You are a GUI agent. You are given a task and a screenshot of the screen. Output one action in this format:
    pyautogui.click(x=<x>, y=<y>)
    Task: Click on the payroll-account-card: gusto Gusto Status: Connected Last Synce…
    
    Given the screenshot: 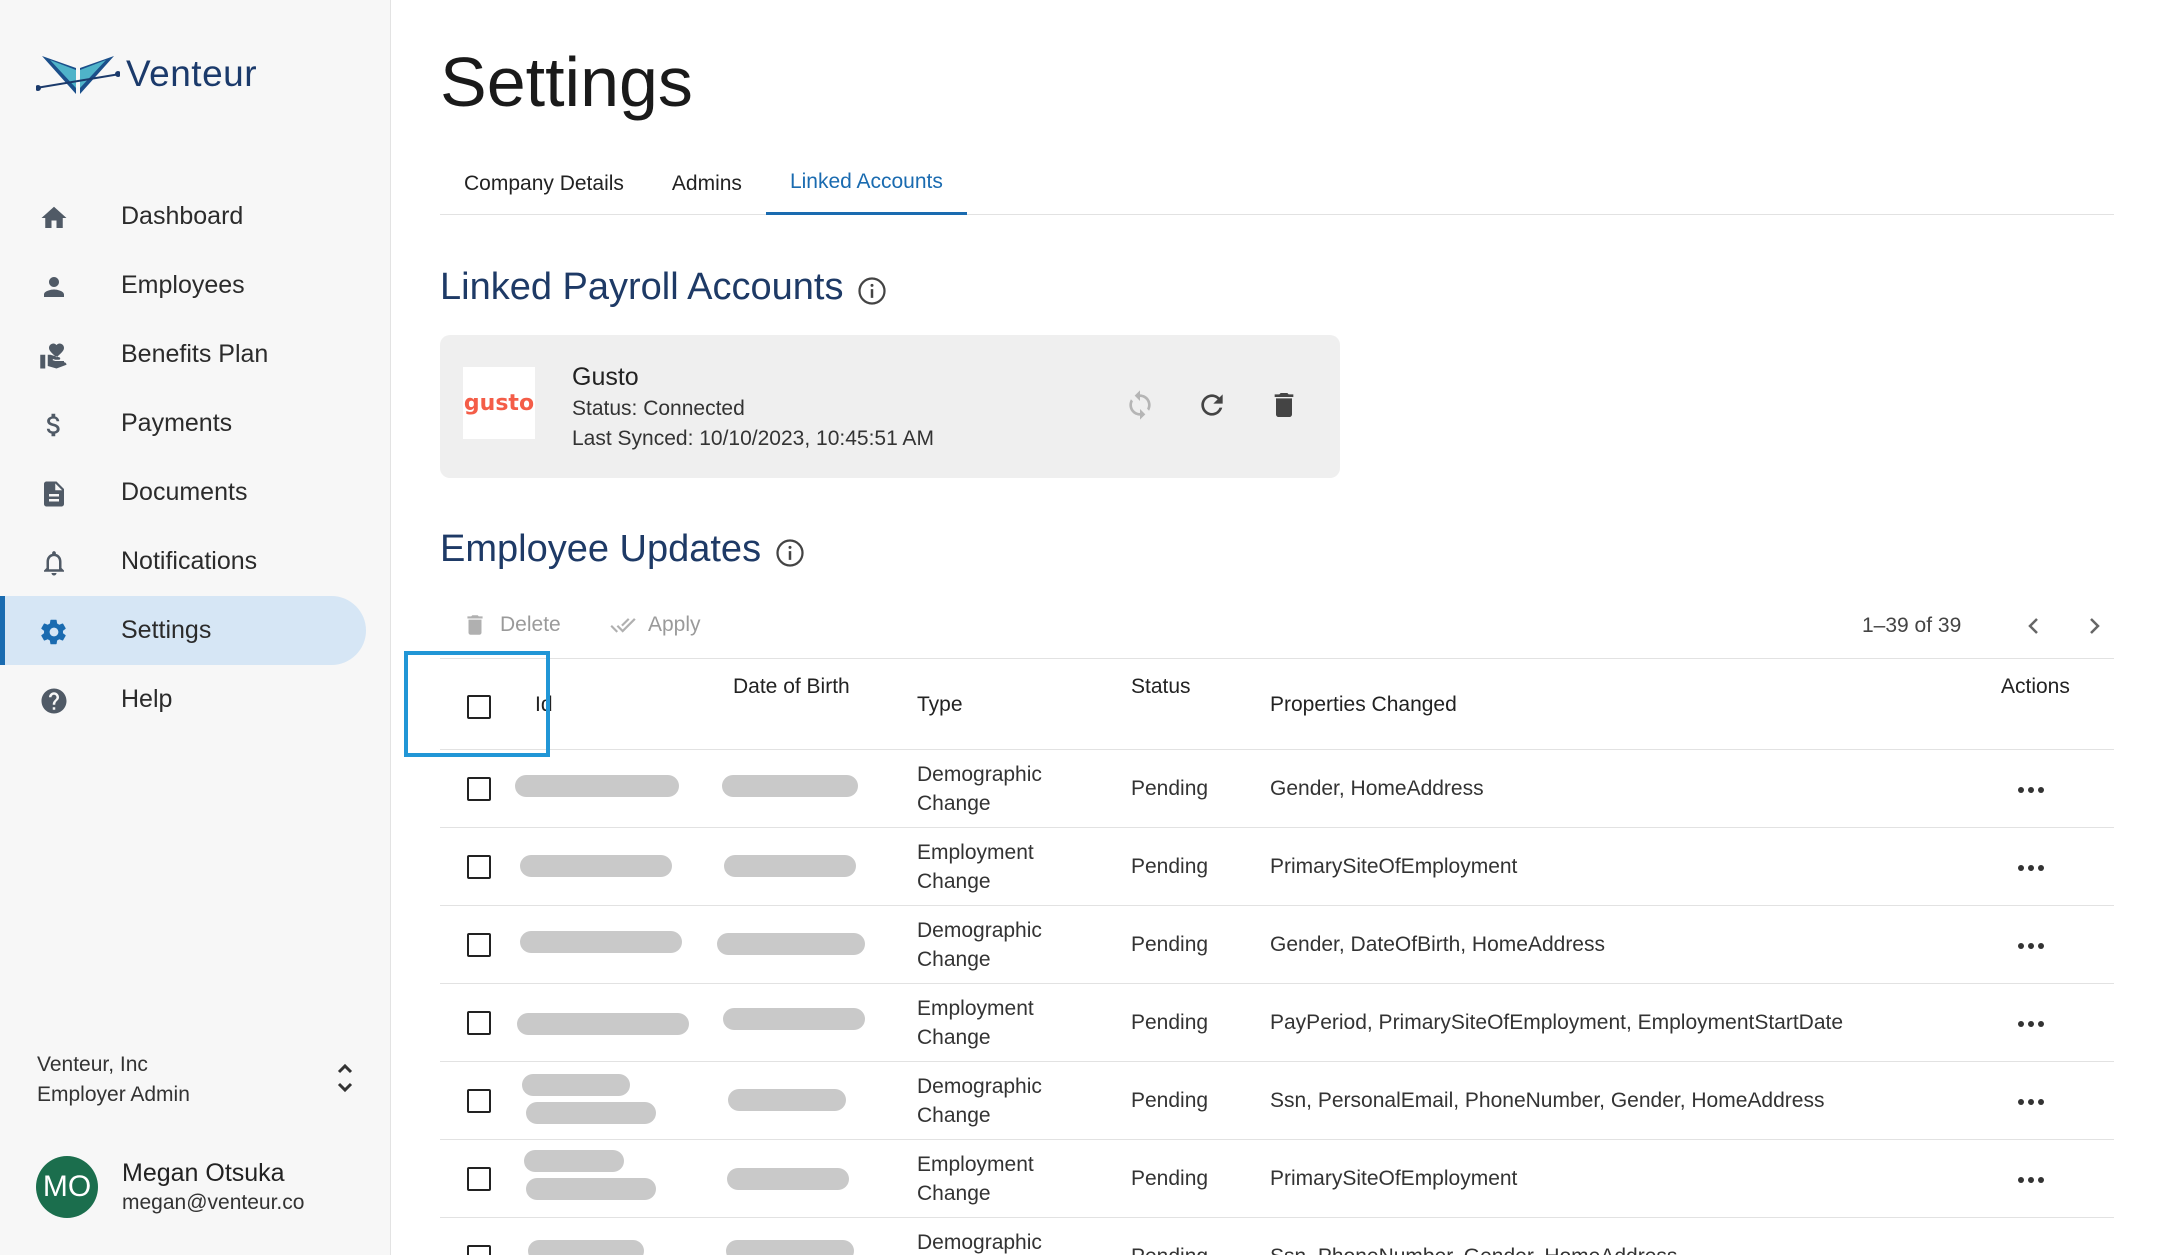 What is the action you would take?
    pyautogui.click(x=890, y=406)
    